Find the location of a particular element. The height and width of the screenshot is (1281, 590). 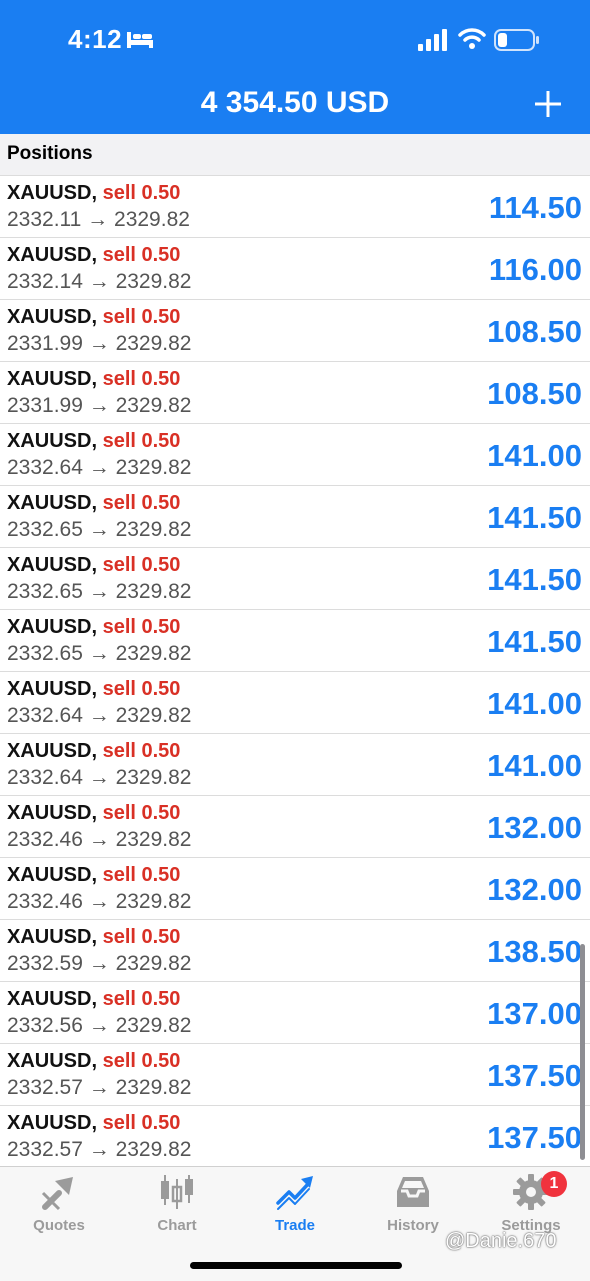

position-row: XAUUSD, sell 0.50 2332.14 → 2329.82 116.00 is located at coordinates (295, 269).